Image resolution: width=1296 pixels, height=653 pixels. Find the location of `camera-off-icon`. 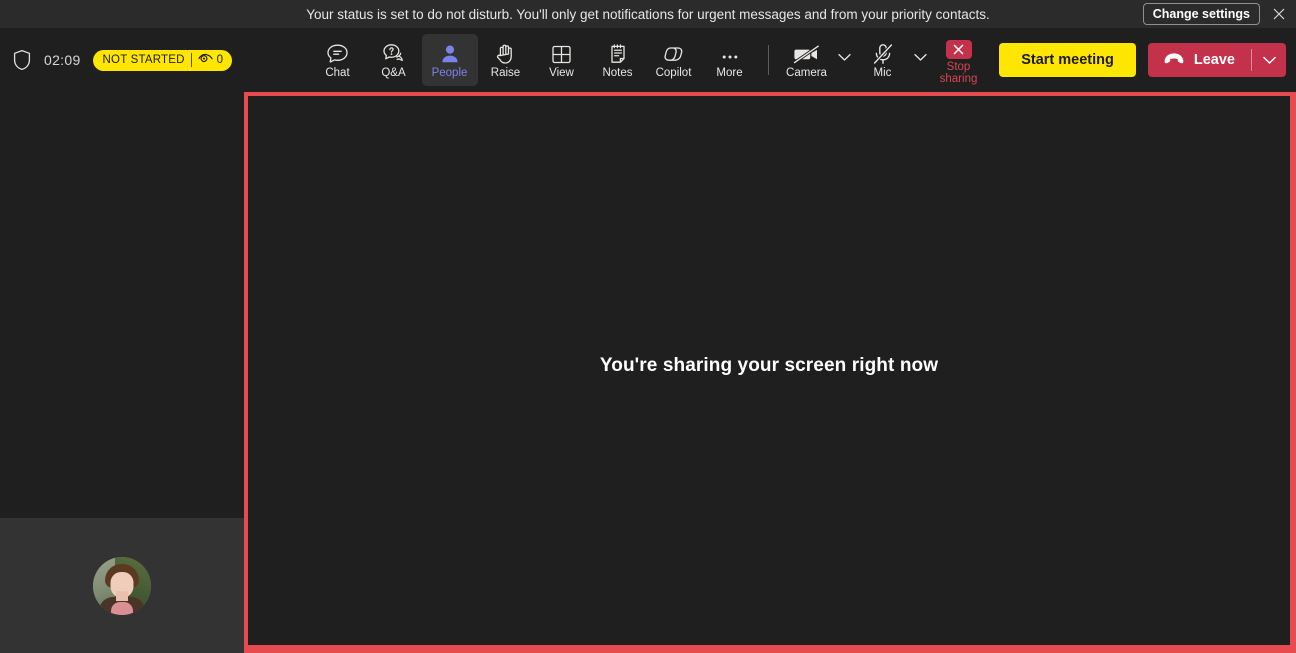

camera-off-icon is located at coordinates (806, 53).